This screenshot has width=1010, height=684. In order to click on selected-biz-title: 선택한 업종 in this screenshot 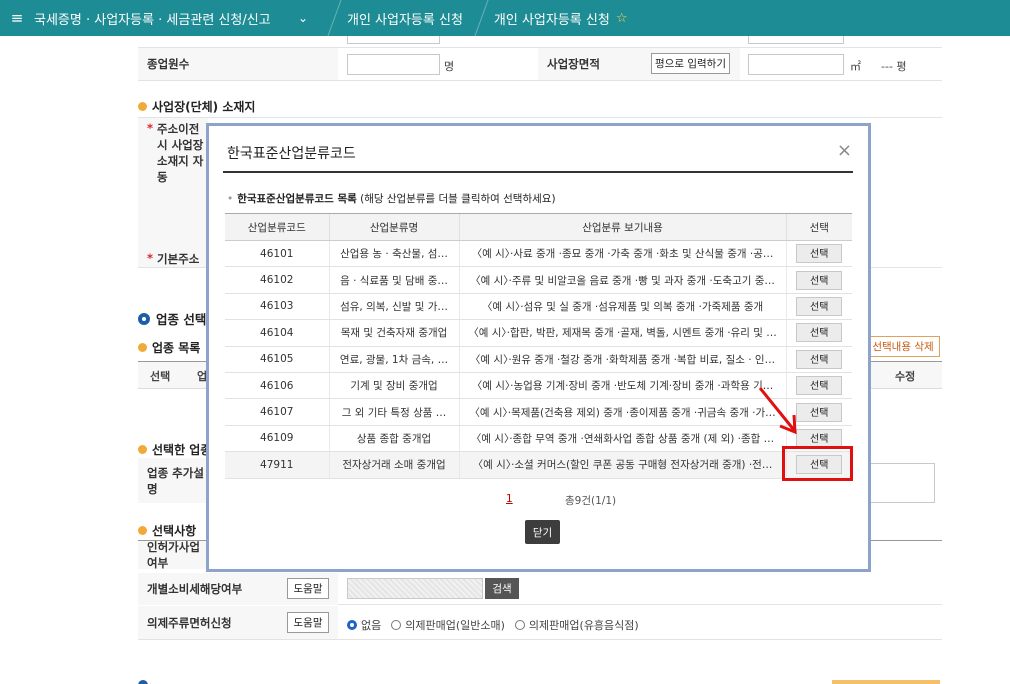, I will do `click(174, 449)`.